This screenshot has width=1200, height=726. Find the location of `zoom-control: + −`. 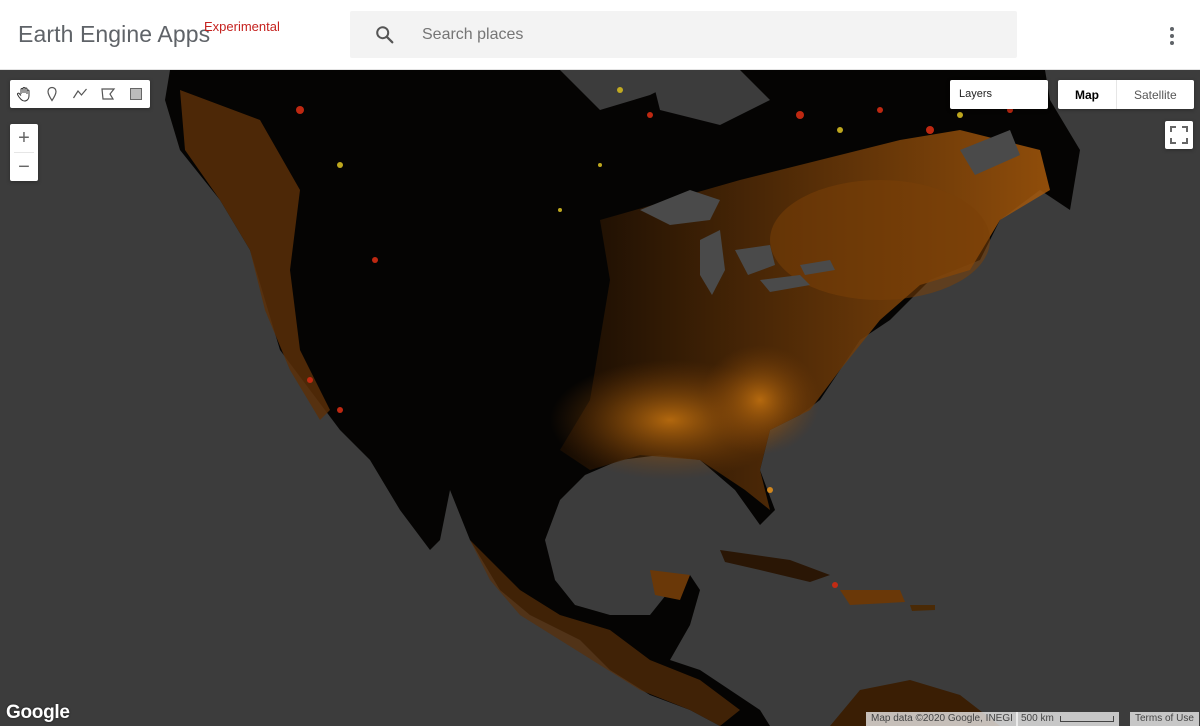

zoom-control: + − is located at coordinates (24, 152).